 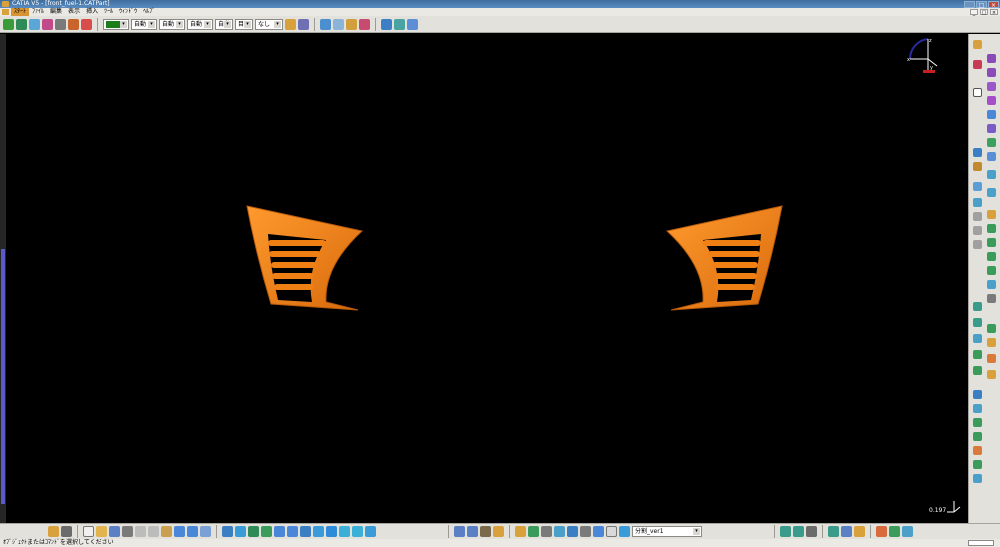 What do you see at coordinates (325, 24) in the screenshot?
I see `sketch-tool-icon` at bounding box center [325, 24].